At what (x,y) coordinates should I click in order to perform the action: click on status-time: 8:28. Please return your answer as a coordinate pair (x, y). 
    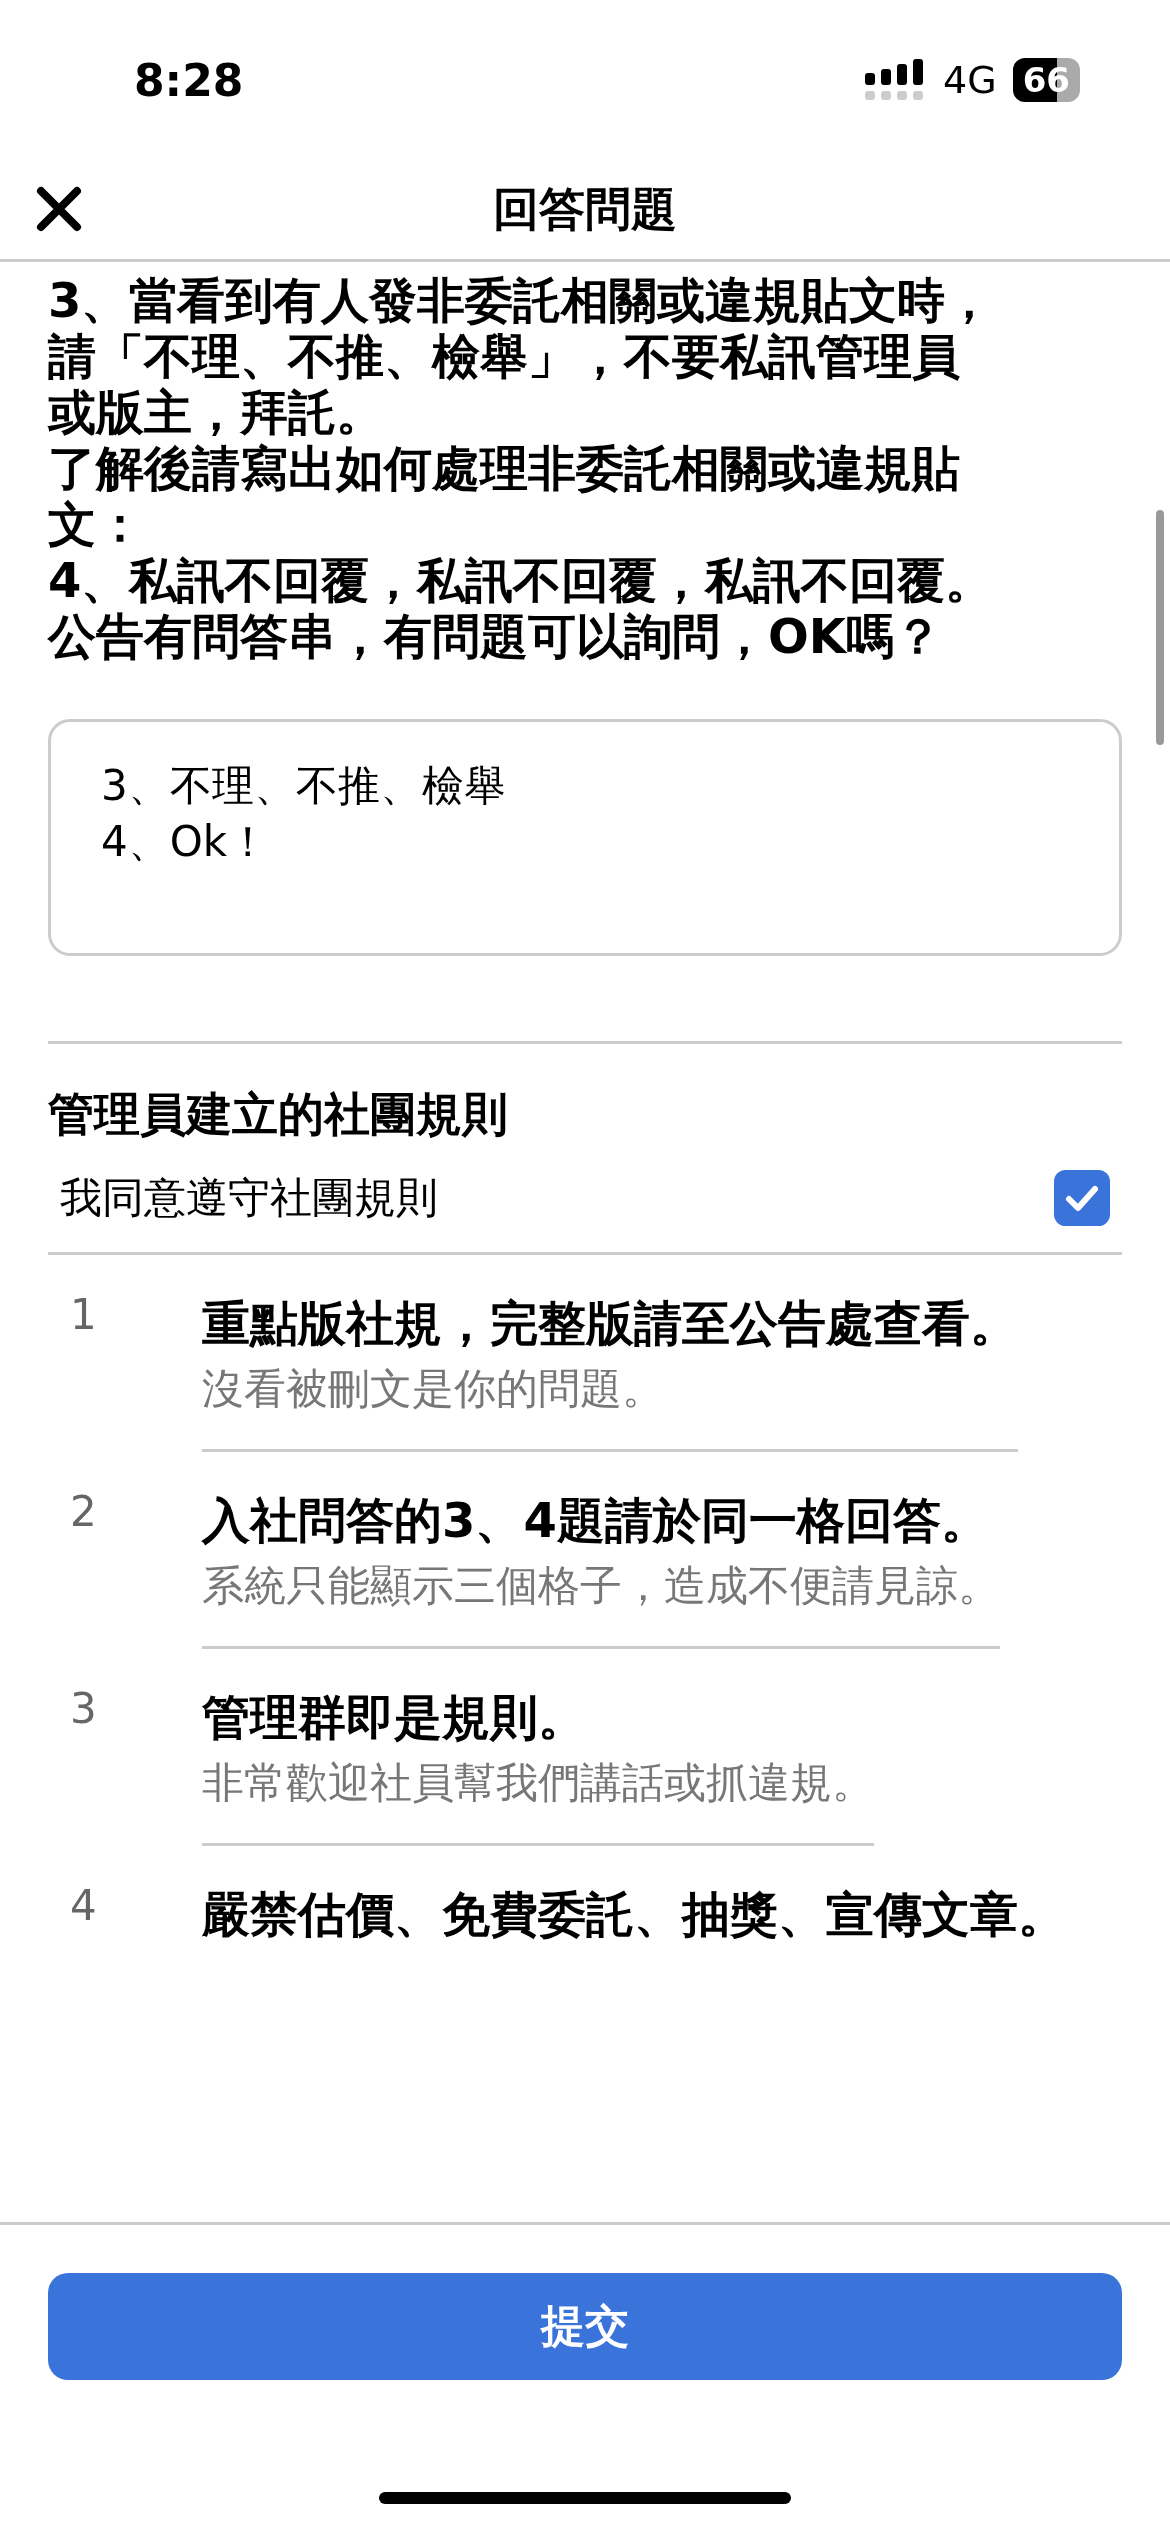
    Looking at the image, I should click on (189, 80).